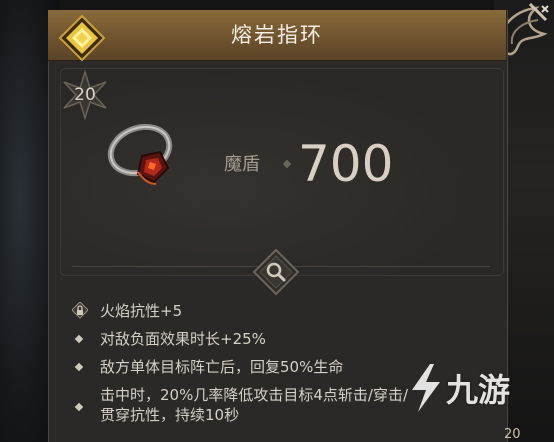 This screenshot has width=554, height=442. I want to click on inspect-button, so click(276, 272).